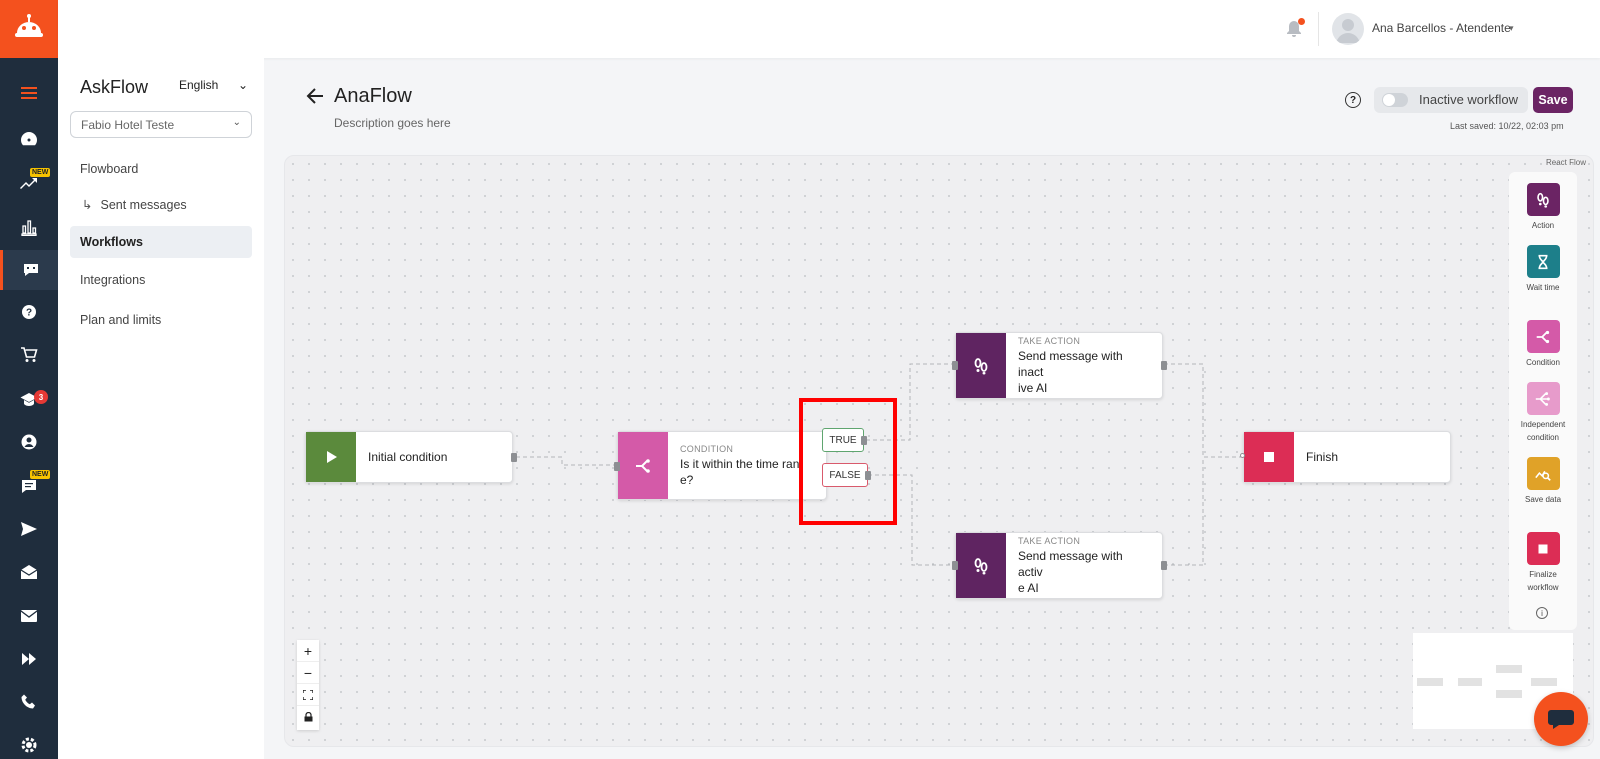 This screenshot has height=759, width=1600. What do you see at coordinates (29, 25) in the screenshot?
I see `bot-logo-icon` at bounding box center [29, 25].